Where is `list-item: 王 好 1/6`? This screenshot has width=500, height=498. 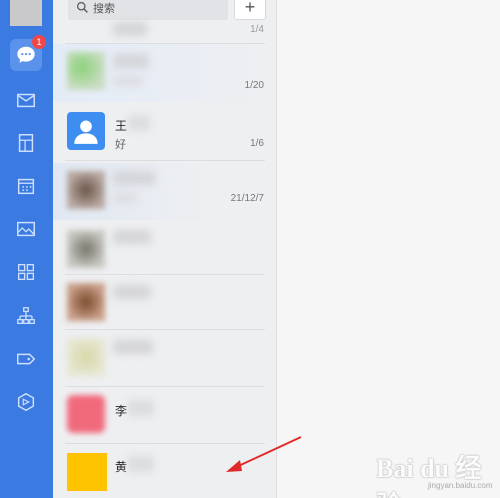 list-item: 王 好 1/6 is located at coordinates (164, 132).